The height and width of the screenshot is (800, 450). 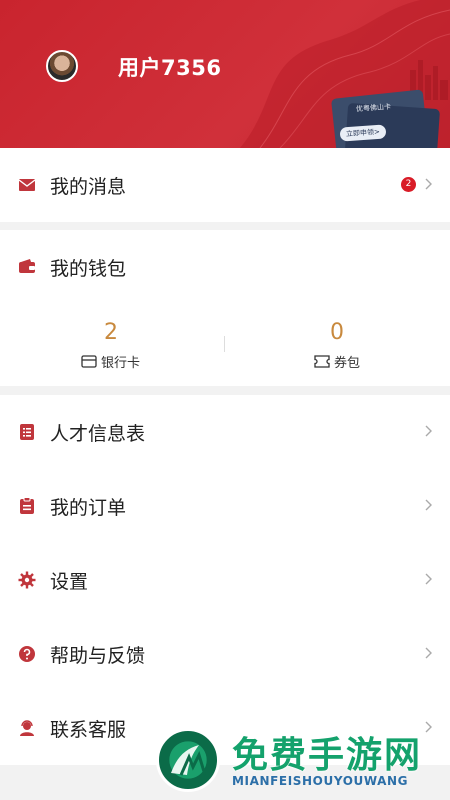 What do you see at coordinates (322, 361) in the screenshot?
I see `coupon-icon` at bounding box center [322, 361].